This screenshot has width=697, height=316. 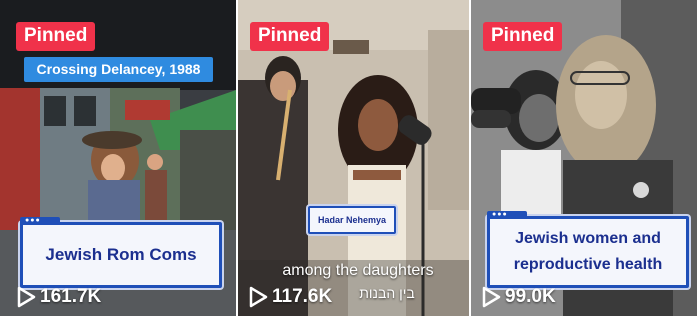 I want to click on name-tag: Hadar Nehemya, so click(x=352, y=220).